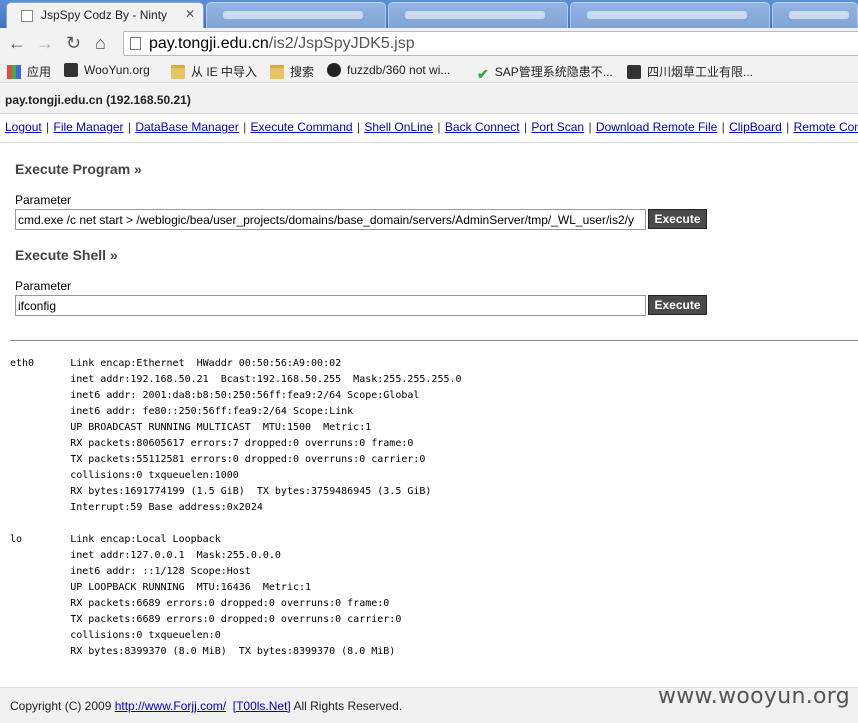  What do you see at coordinates (656, 127) in the screenshot?
I see `menu-download-remote-file: Download Remote File` at bounding box center [656, 127].